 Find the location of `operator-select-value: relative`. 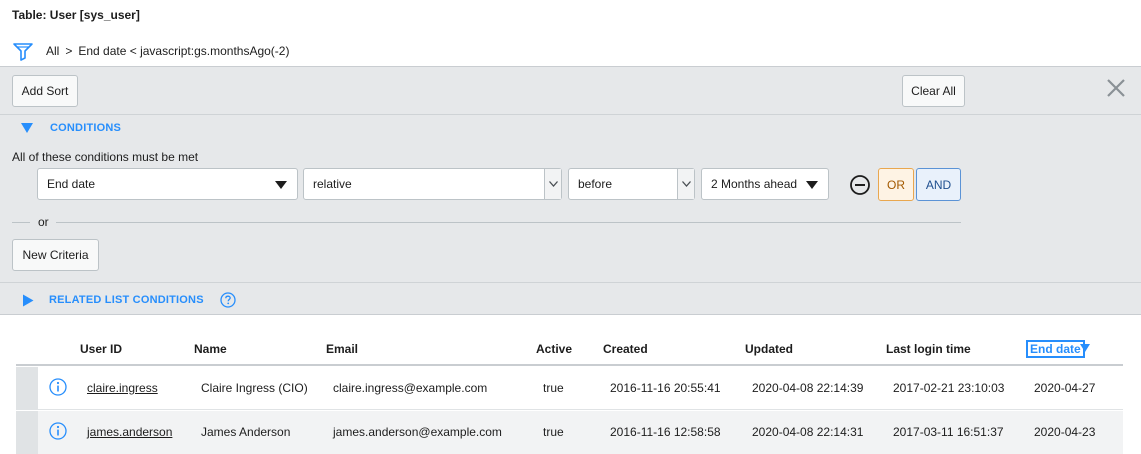

operator-select-value: relative is located at coordinates (332, 184).